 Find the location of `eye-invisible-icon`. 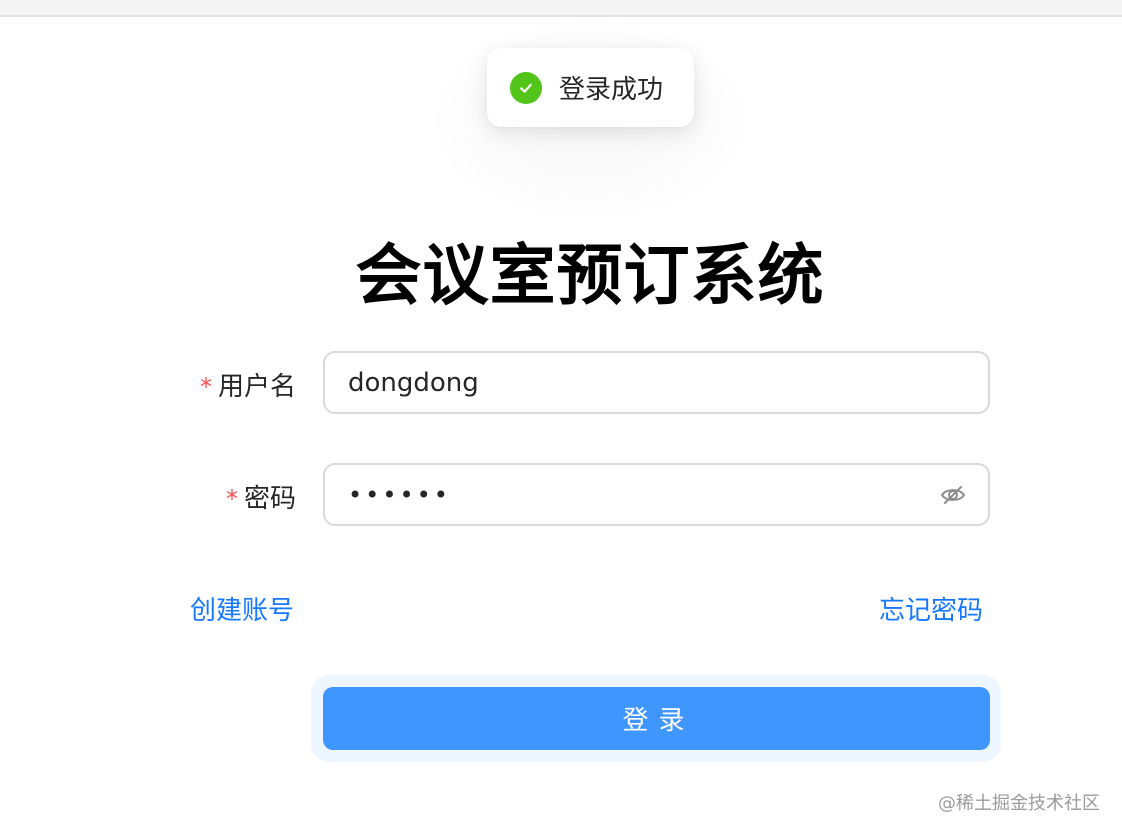

eye-invisible-icon is located at coordinates (953, 495).